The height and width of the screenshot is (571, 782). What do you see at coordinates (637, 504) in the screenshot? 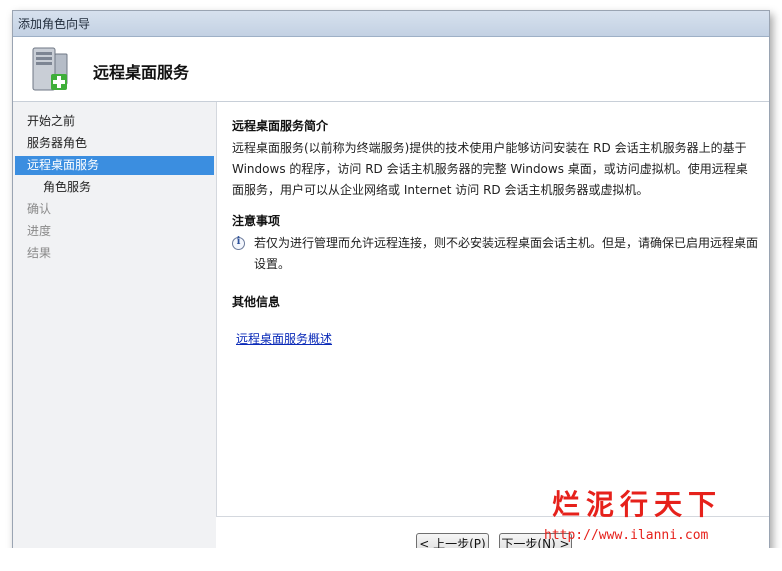
I see `watermark-logo: 烂泥行天下` at bounding box center [637, 504].